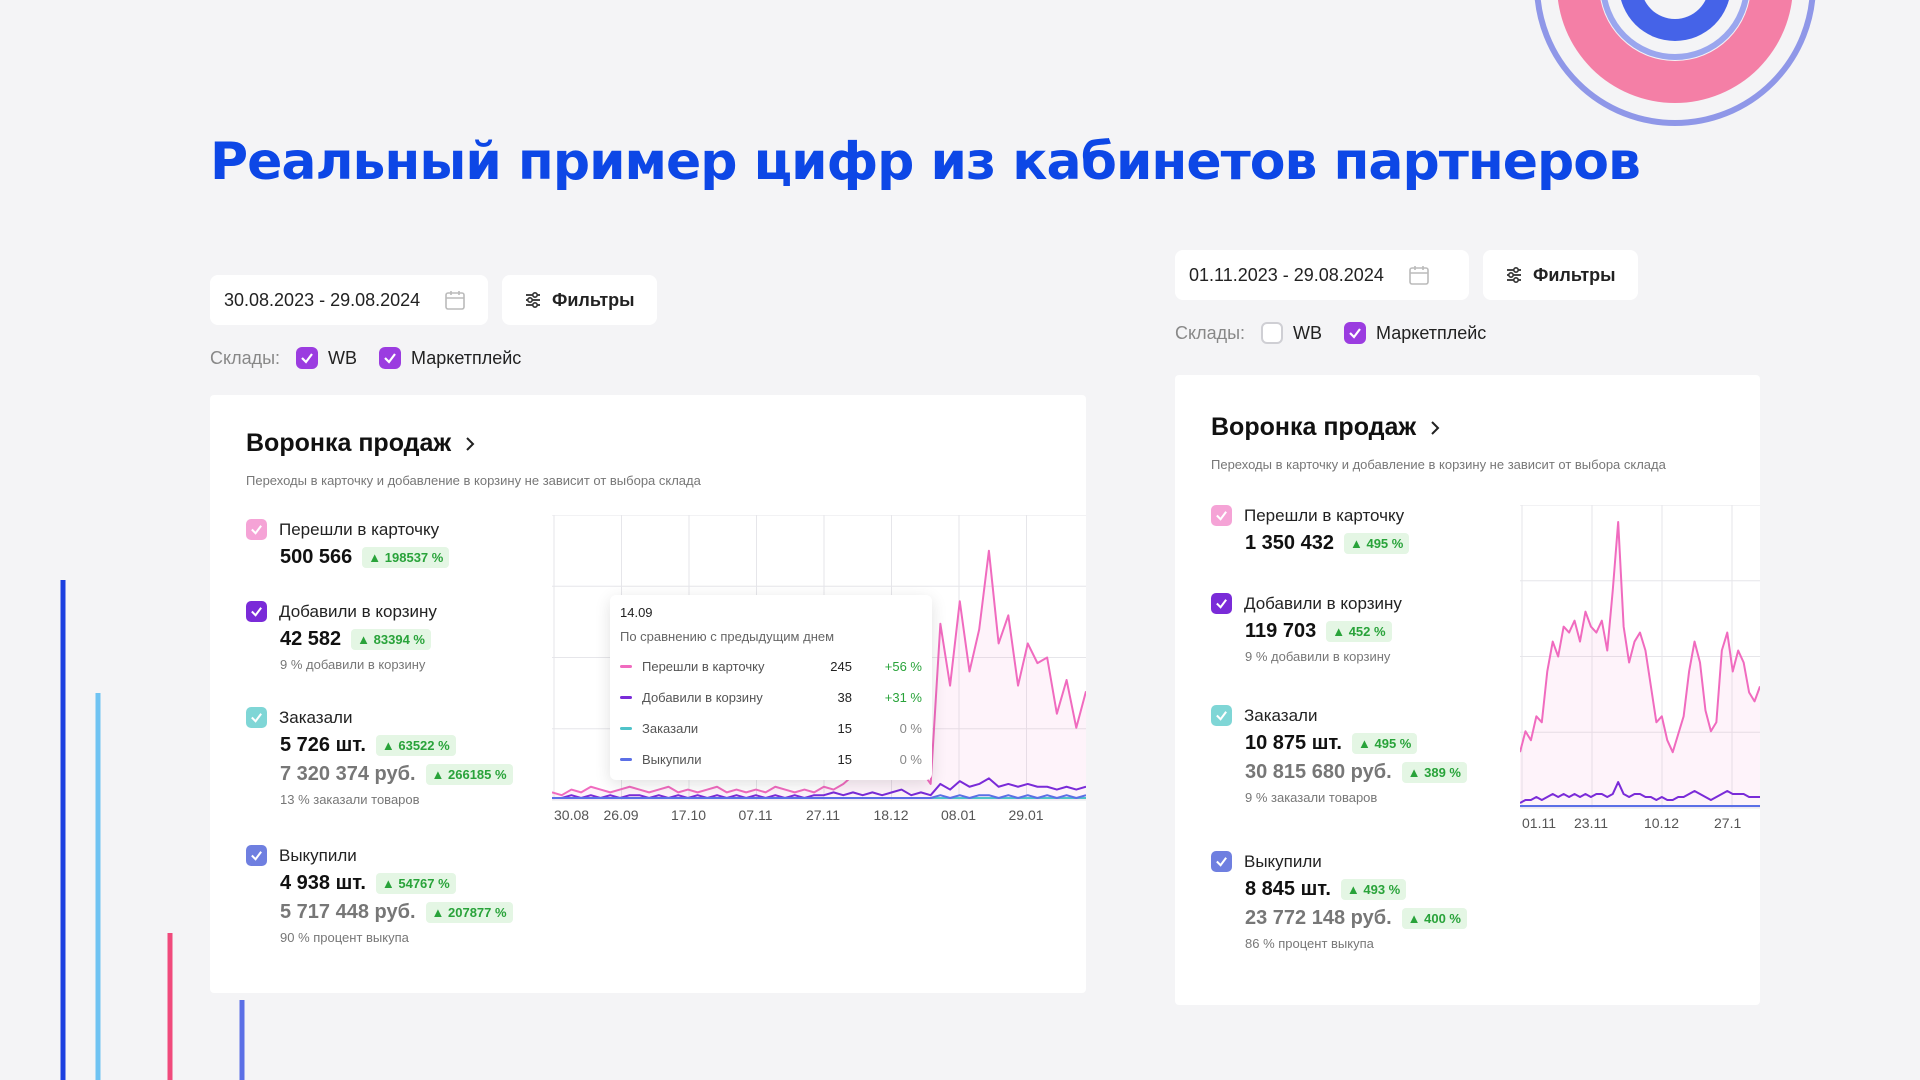 The width and height of the screenshot is (1920, 1080). I want to click on right-toolbar: 01.11.2023 - 29.08.2024 Фильтры, so click(1406, 275).